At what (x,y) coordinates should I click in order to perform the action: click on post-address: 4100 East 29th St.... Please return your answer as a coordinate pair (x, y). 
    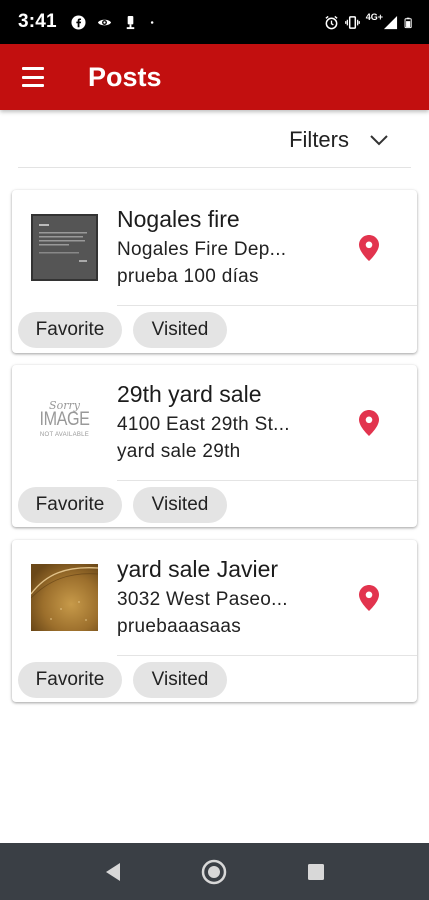
    Looking at the image, I should click on (203, 424).